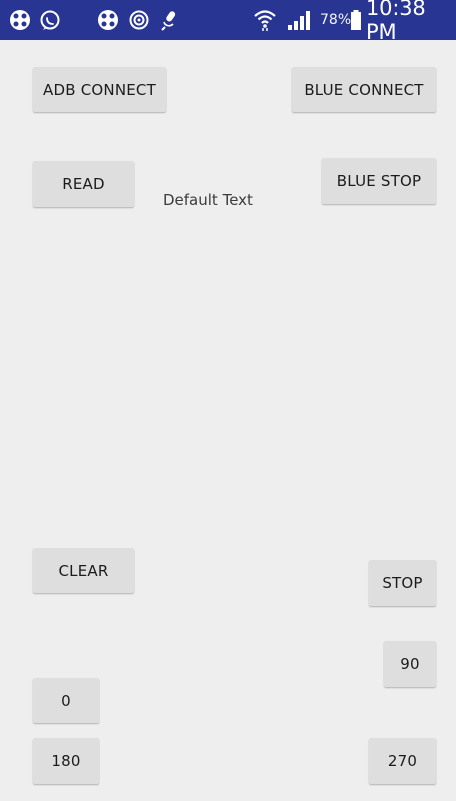 Image resolution: width=456 pixels, height=801 pixels. What do you see at coordinates (402, 761) in the screenshot?
I see `angle-270-button: 270` at bounding box center [402, 761].